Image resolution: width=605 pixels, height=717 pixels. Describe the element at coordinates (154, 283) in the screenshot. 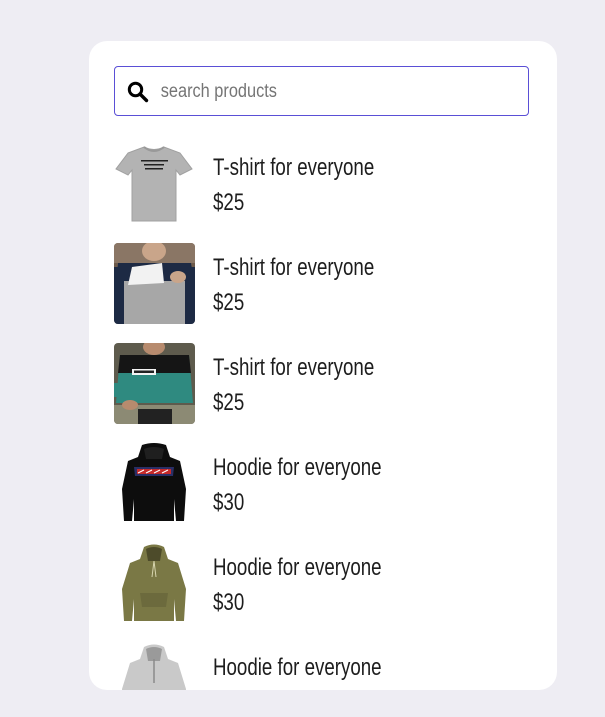

I see `colorblock-shirt-image` at that location.